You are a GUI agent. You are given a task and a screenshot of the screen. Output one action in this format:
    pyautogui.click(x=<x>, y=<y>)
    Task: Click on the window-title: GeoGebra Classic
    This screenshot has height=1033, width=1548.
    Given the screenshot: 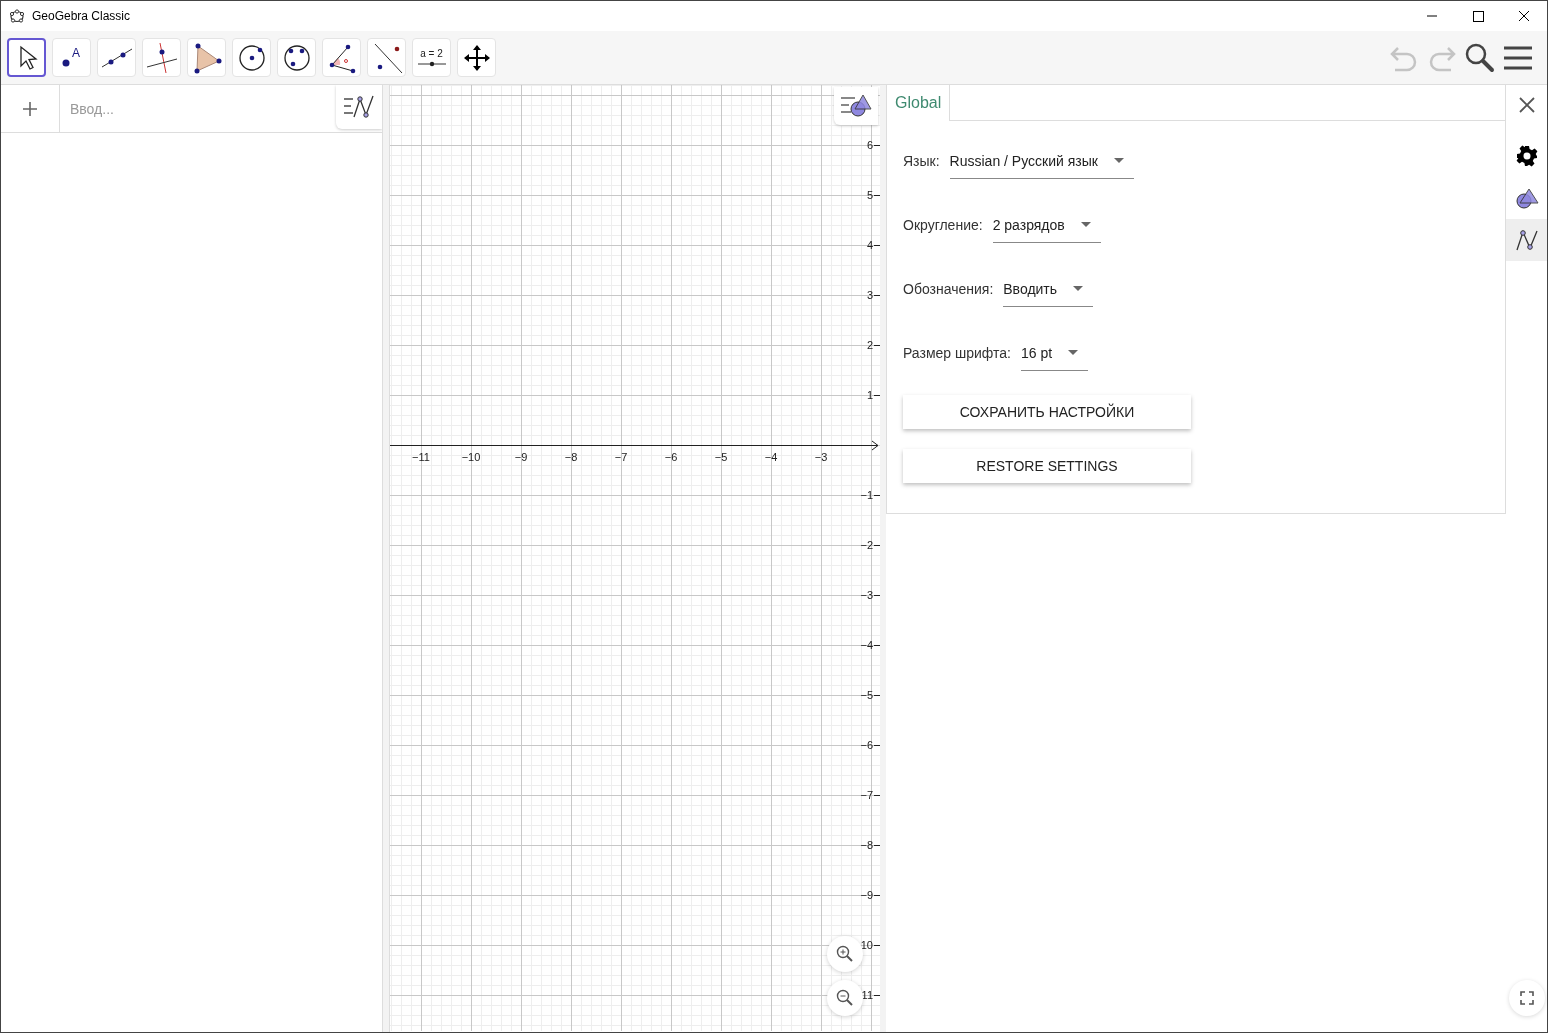 What is the action you would take?
    pyautogui.click(x=81, y=16)
    